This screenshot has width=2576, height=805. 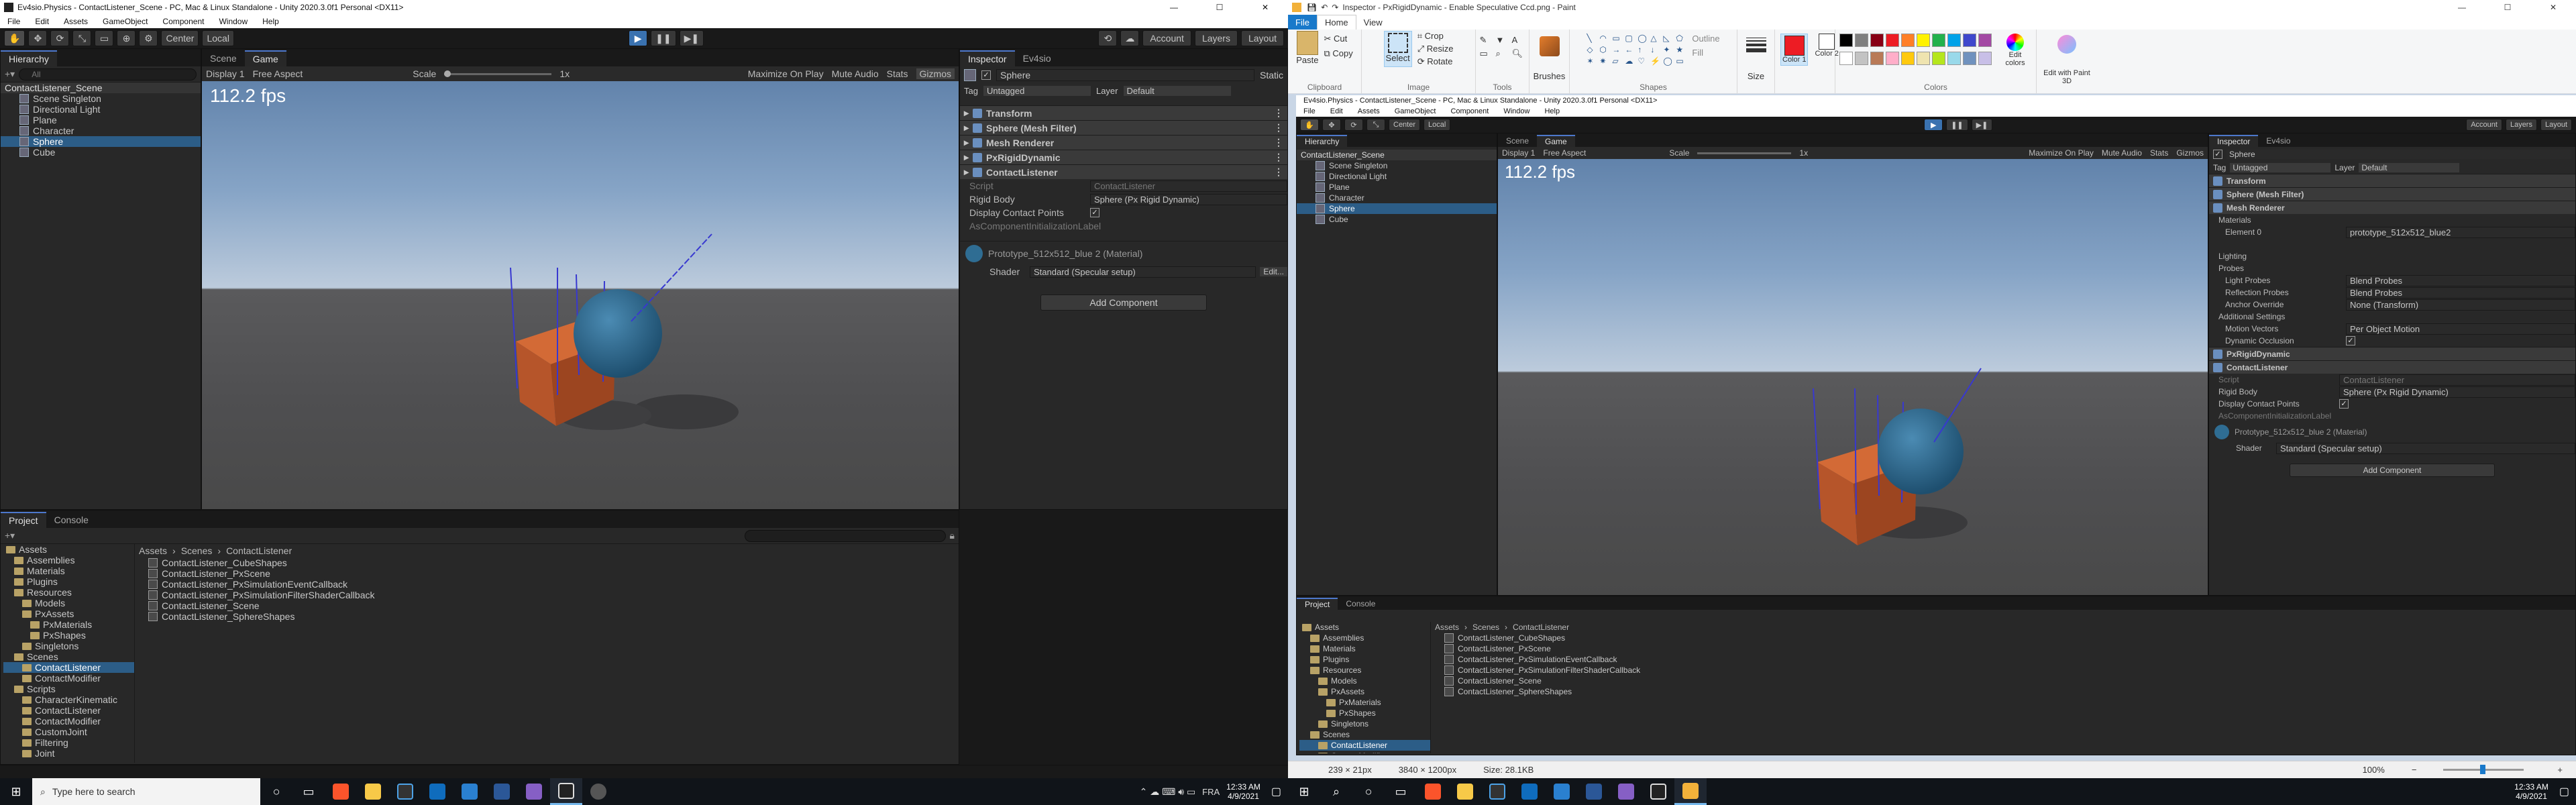 I want to click on property-value: ContactListener, so click(x=1188, y=186).